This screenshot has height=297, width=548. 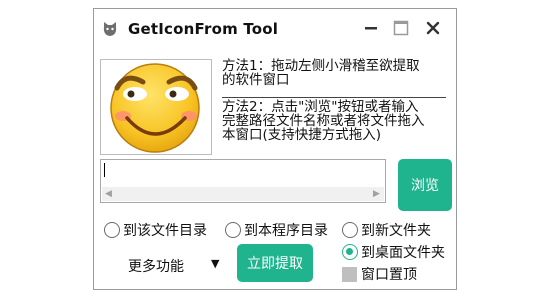 I want to click on method1-instructions: 方法1：拖动左侧小滑稽至欲提取 的软件窗口, so click(x=335, y=73).